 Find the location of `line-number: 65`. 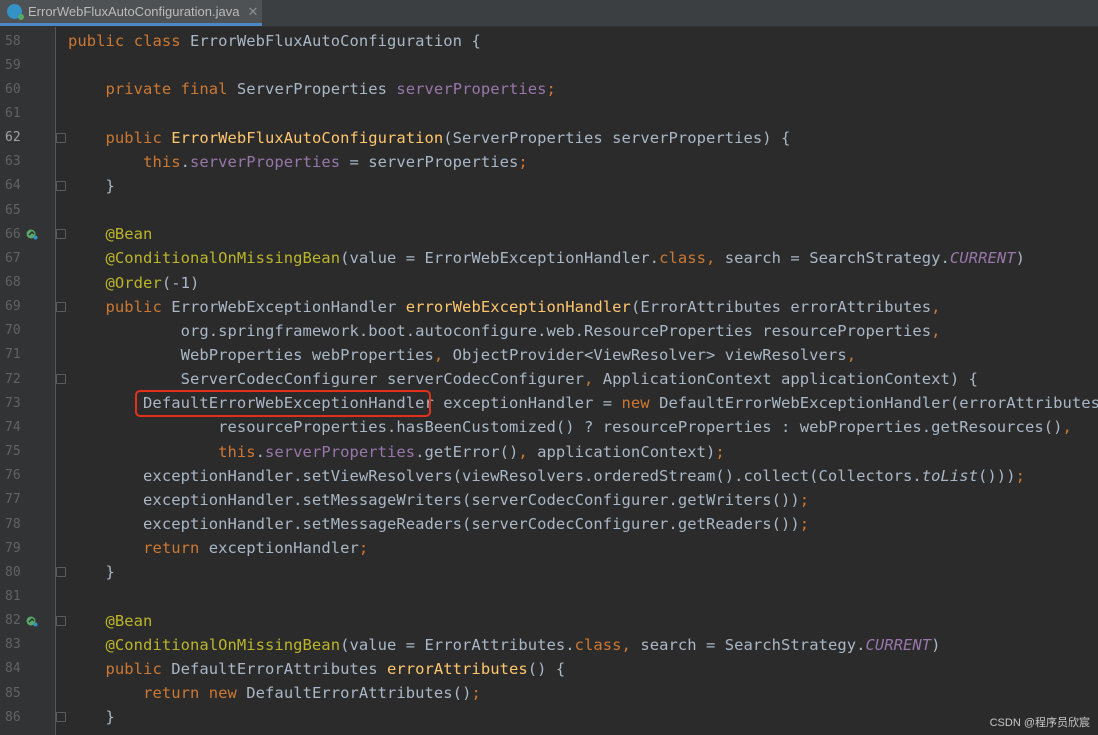

line-number: 65 is located at coordinates (15, 210).